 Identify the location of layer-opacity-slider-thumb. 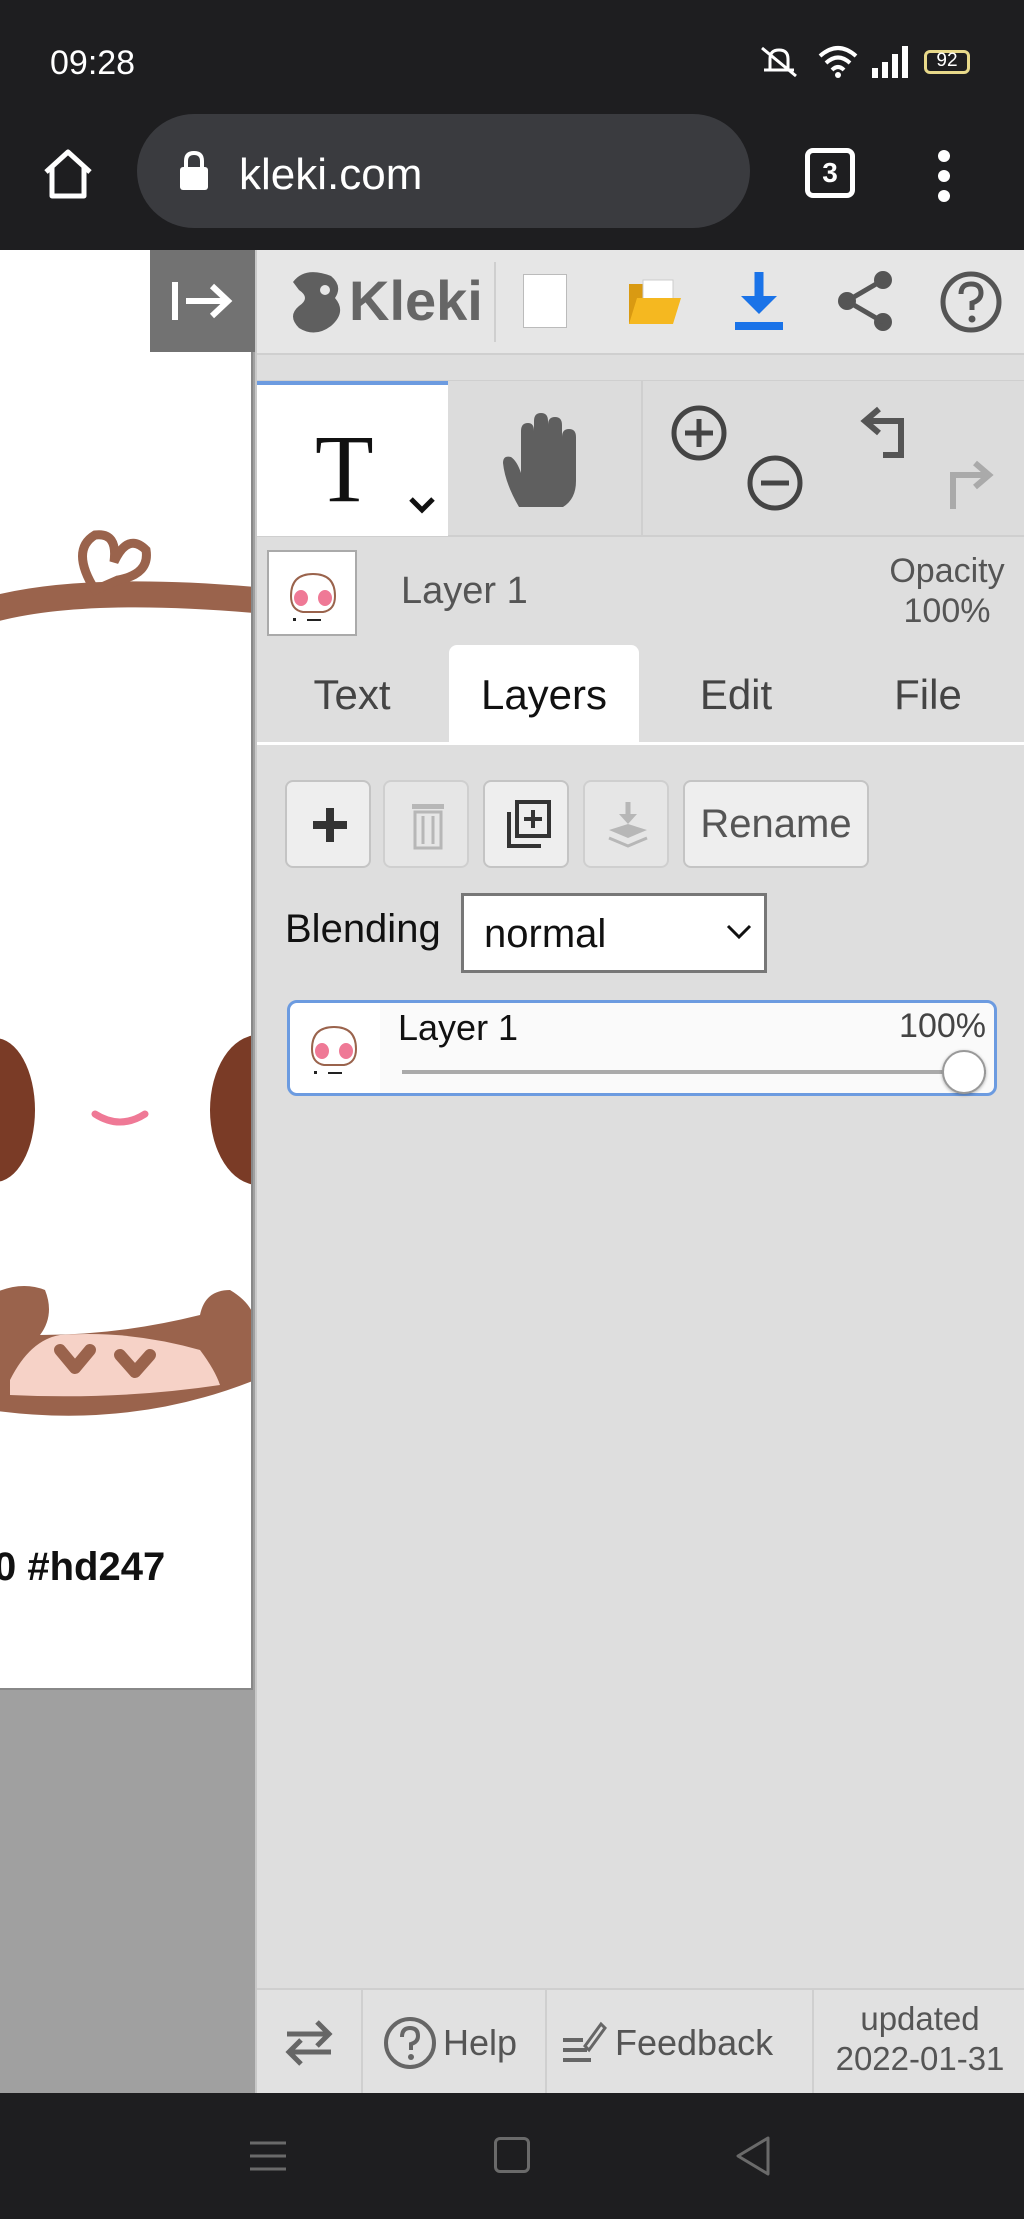
(964, 1072).